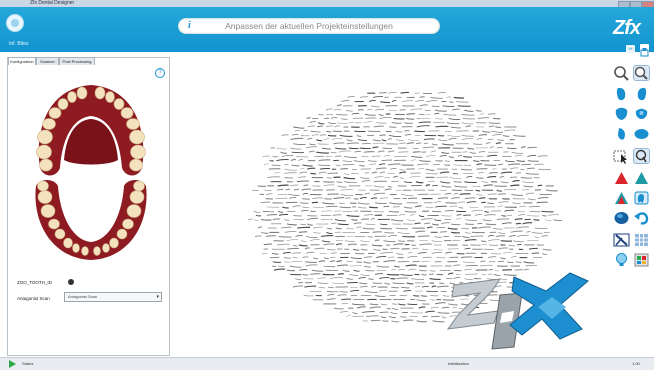 Image resolution: width=654 pixels, height=383 pixels. I want to click on undo-icon, so click(641, 218).